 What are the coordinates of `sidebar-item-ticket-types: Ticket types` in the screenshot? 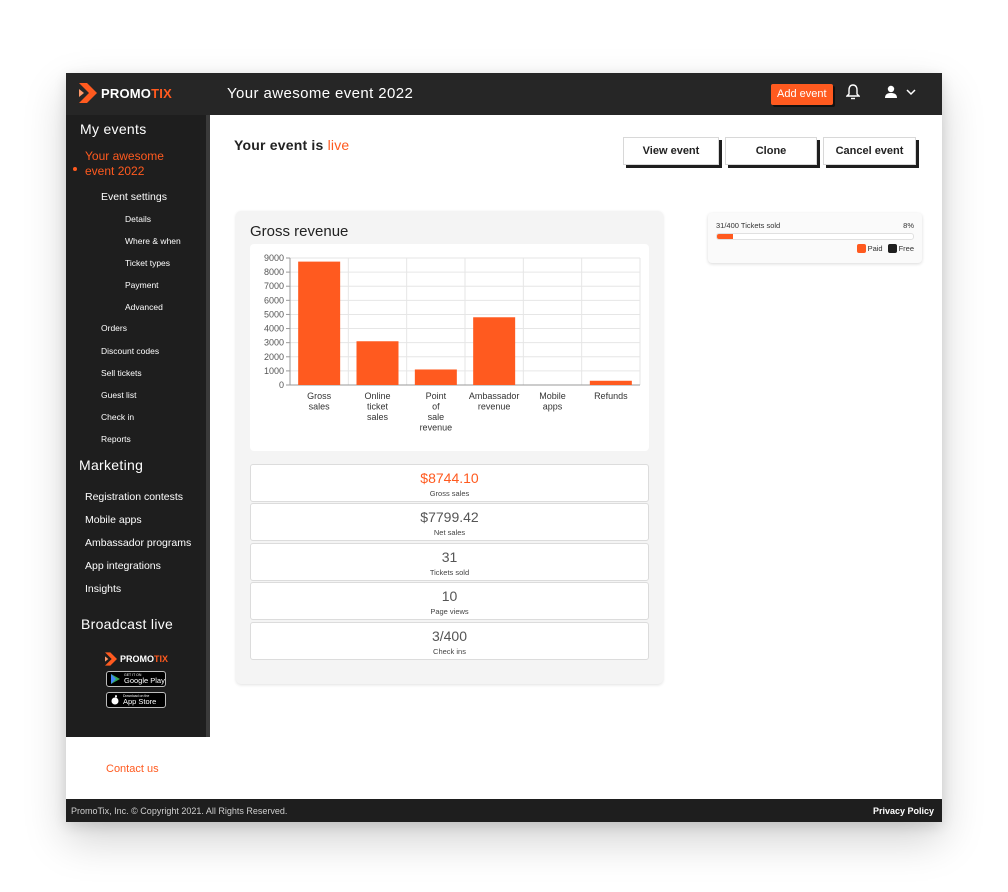 It's located at (147, 263).